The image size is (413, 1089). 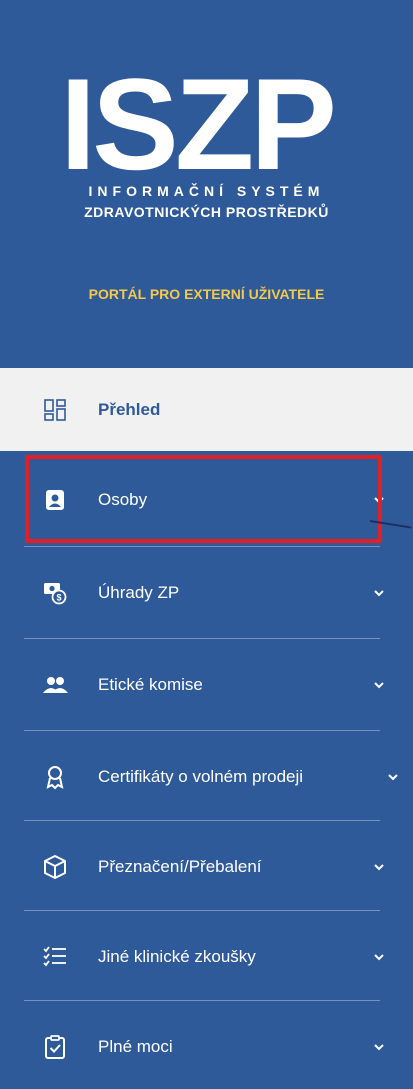 What do you see at coordinates (201, 776) in the screenshot?
I see `nav-label-certifikaty: Certifikáty o volném prodeji` at bounding box center [201, 776].